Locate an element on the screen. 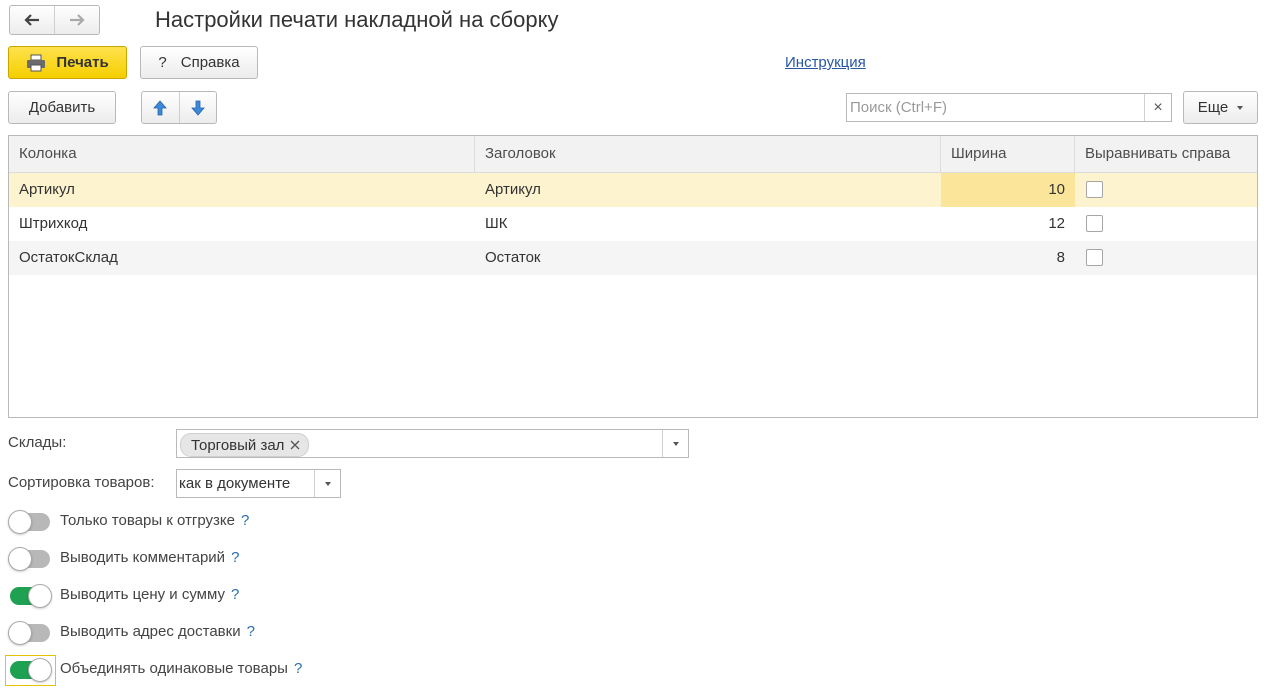 This screenshot has width=1264, height=691. more-button: Еще is located at coordinates (1220, 107).